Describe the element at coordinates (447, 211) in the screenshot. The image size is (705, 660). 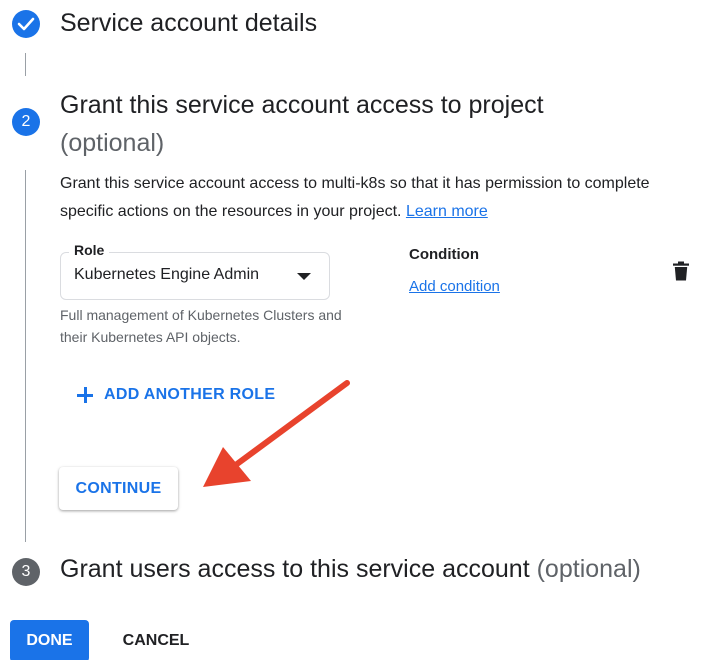
I see `learn-more-link: Learn more` at that location.